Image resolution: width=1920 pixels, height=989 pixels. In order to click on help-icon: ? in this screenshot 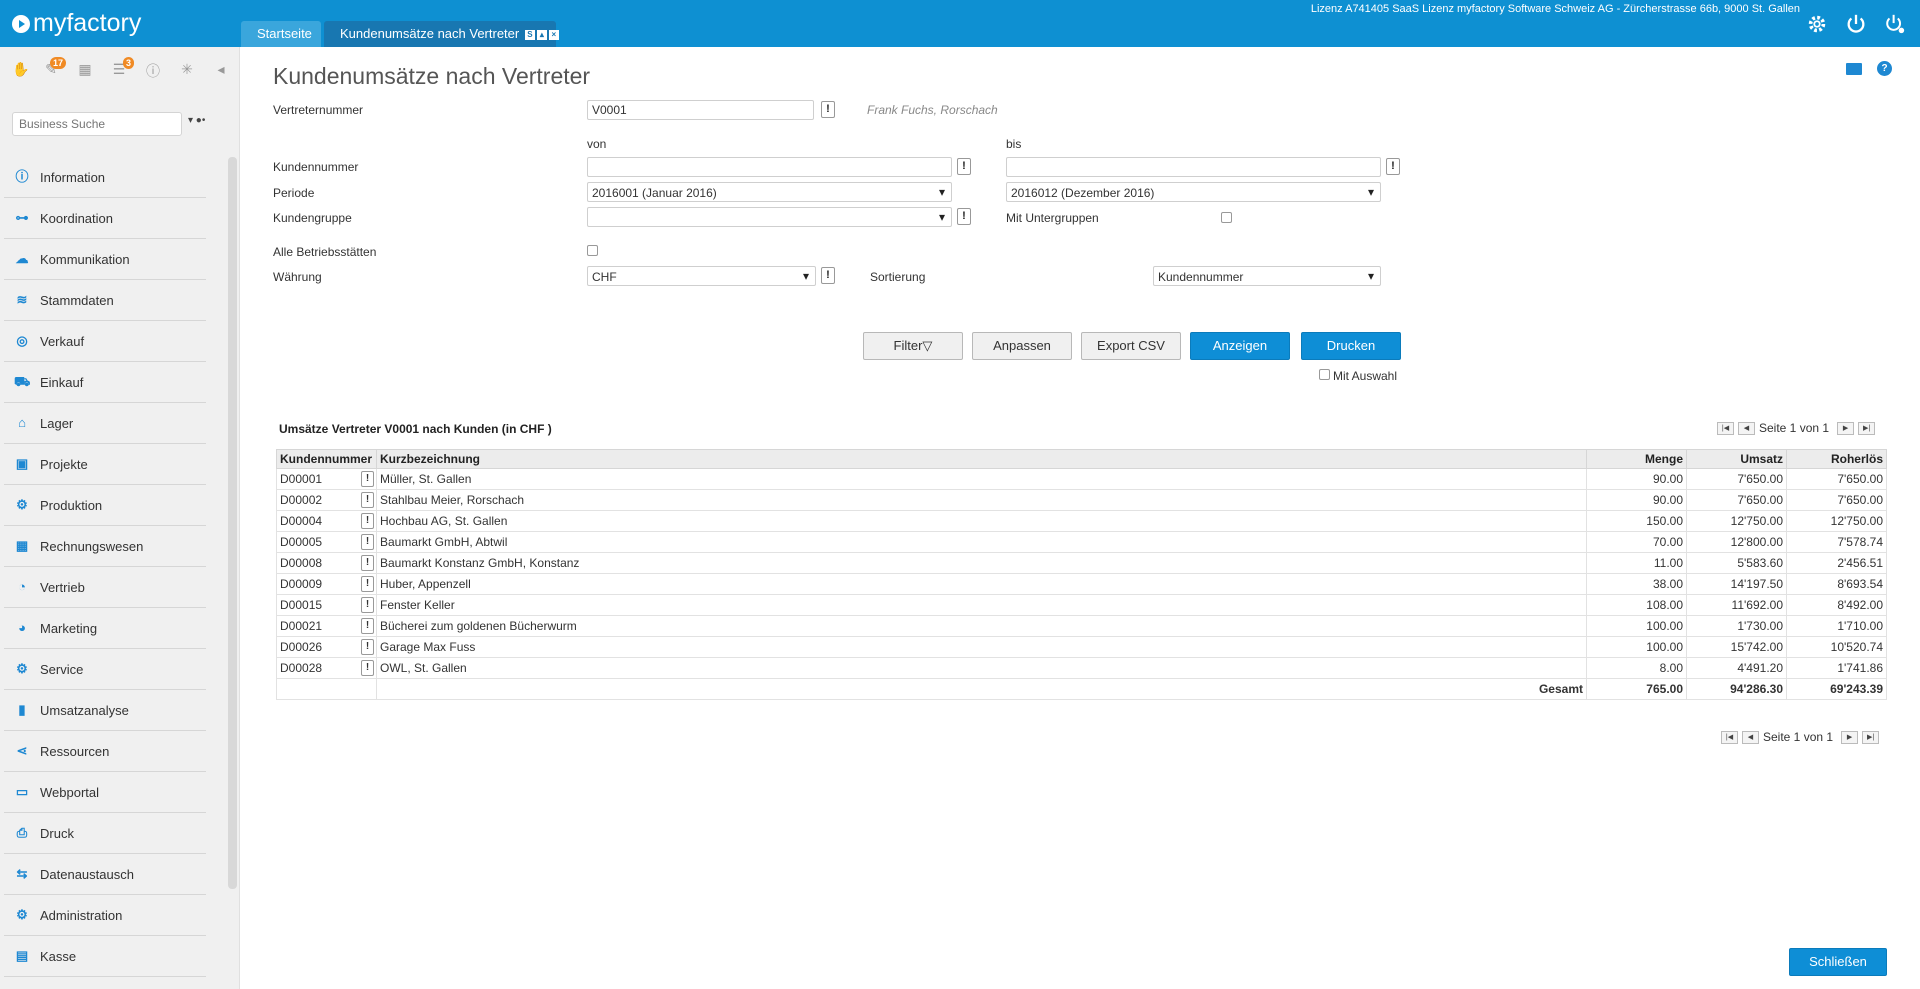, I will do `click(1884, 68)`.